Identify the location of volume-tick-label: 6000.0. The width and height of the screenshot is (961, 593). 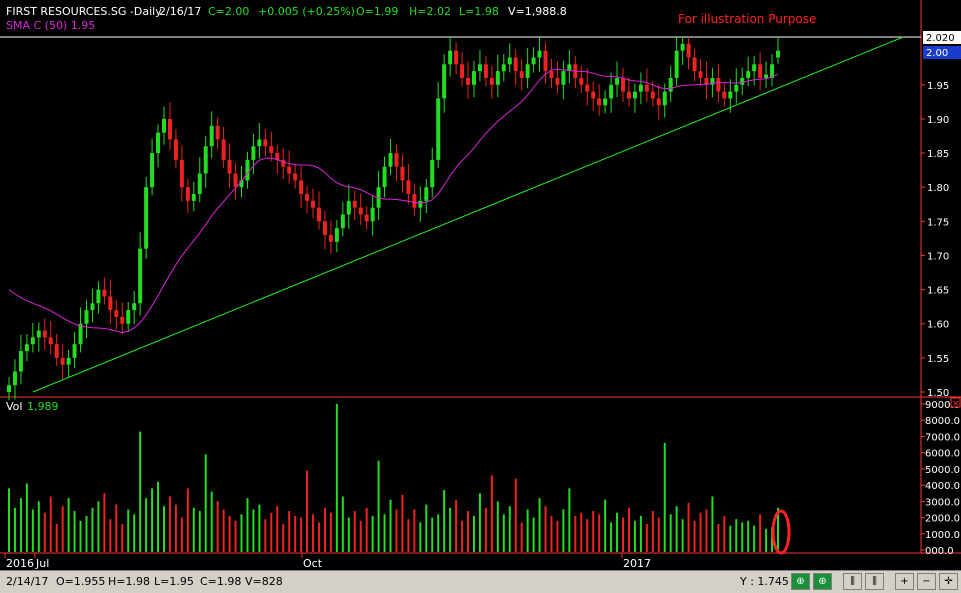
(942, 454).